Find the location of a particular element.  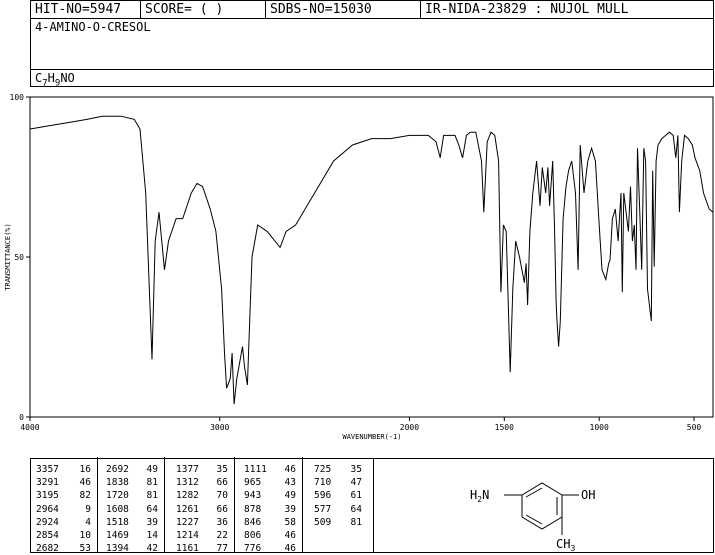

benzene-ring is located at coordinates (541, 508).